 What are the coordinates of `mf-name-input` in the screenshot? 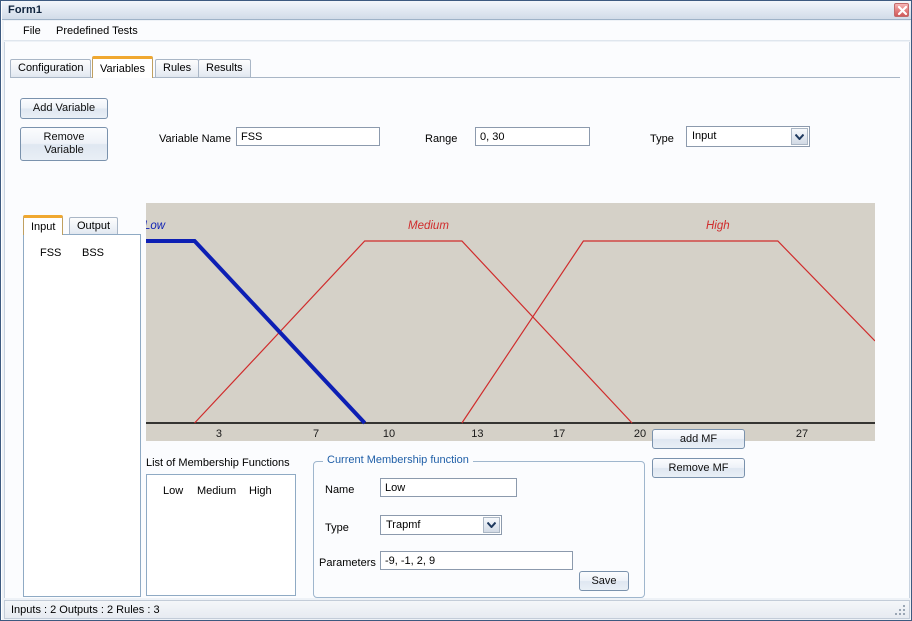 It's located at (448, 487).